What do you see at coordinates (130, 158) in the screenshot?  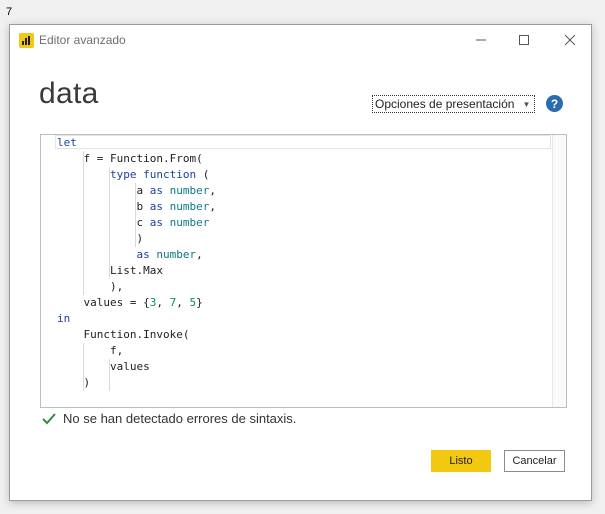 I see `code-line: f = Function.From(` at bounding box center [130, 158].